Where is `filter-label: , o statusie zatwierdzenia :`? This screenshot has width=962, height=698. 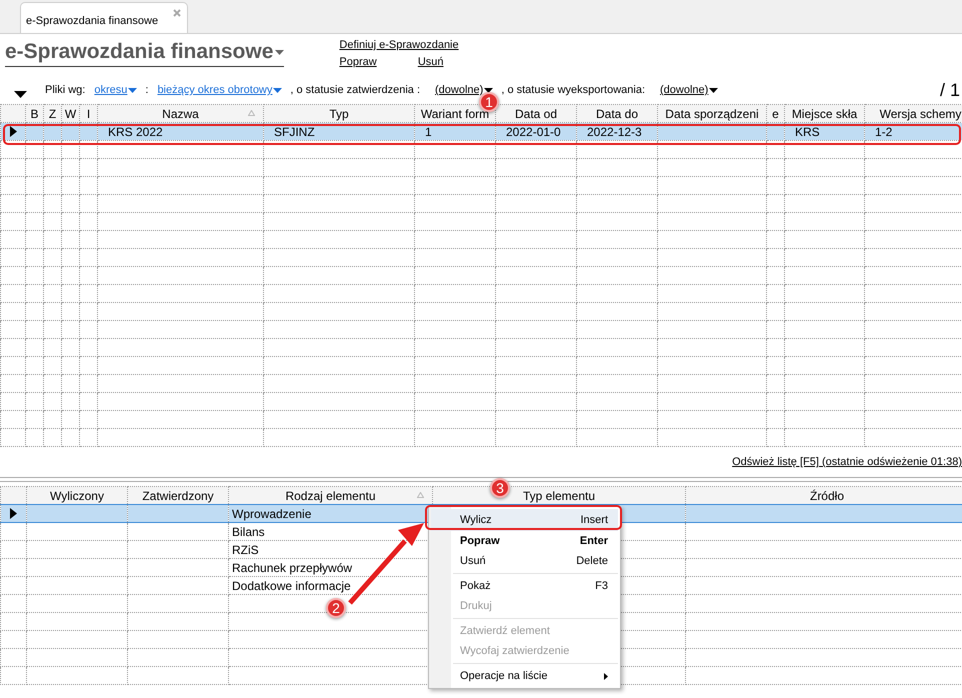
filter-label: , o statusie zatwierdzenia : is located at coordinates (355, 90).